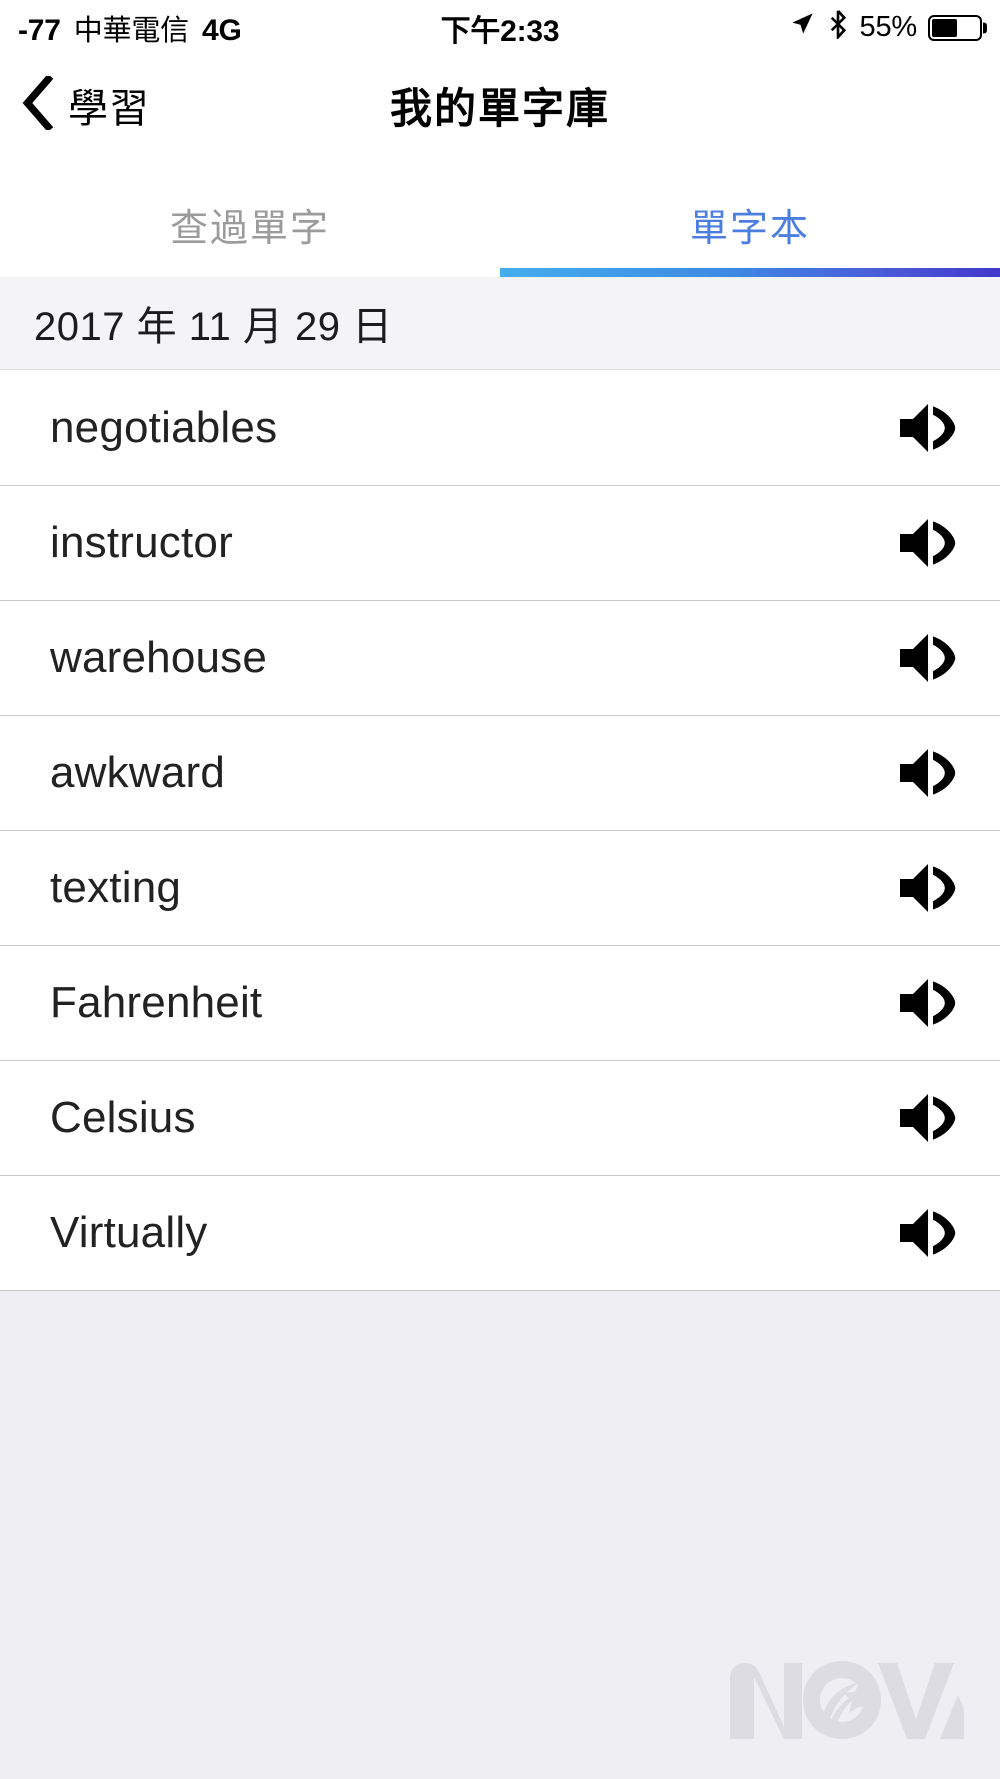 The width and height of the screenshot is (1000, 1779). Describe the element at coordinates (138, 772) in the screenshot. I see `word-label: awkward` at that location.